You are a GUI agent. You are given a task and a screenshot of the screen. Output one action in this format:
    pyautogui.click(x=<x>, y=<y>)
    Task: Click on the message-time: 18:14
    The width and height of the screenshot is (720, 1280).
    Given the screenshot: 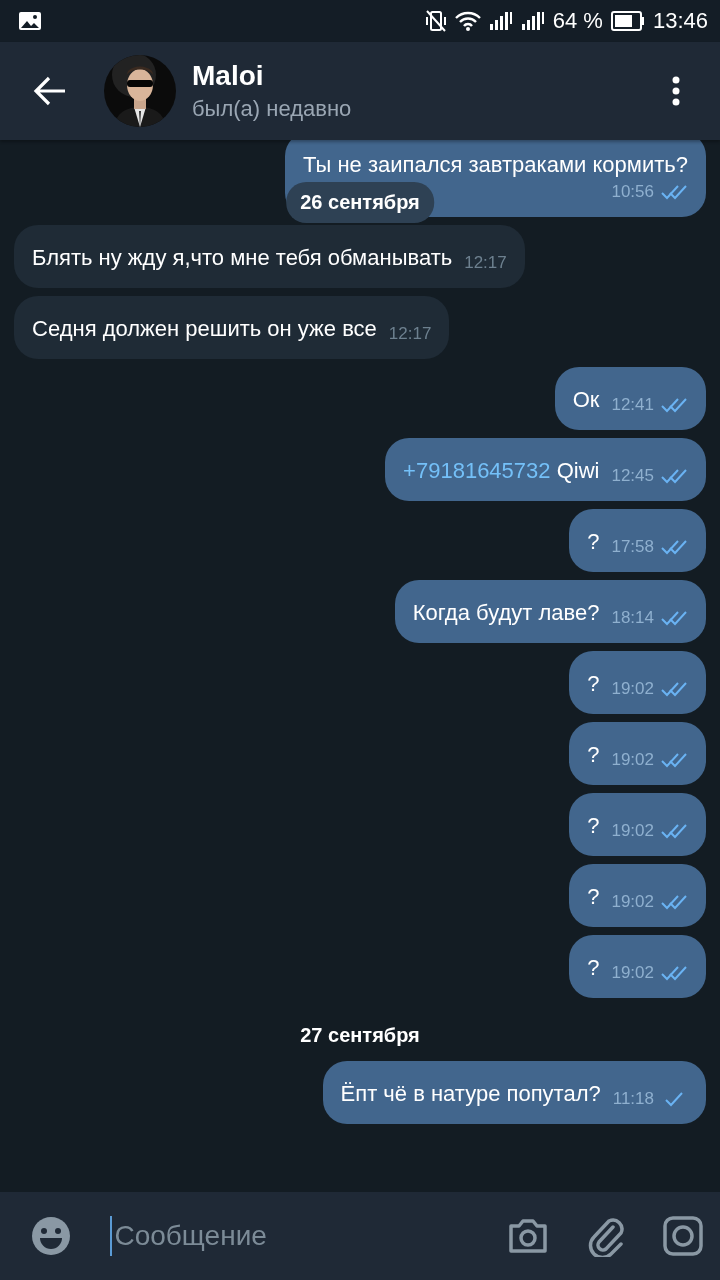 What is the action you would take?
    pyautogui.click(x=632, y=618)
    